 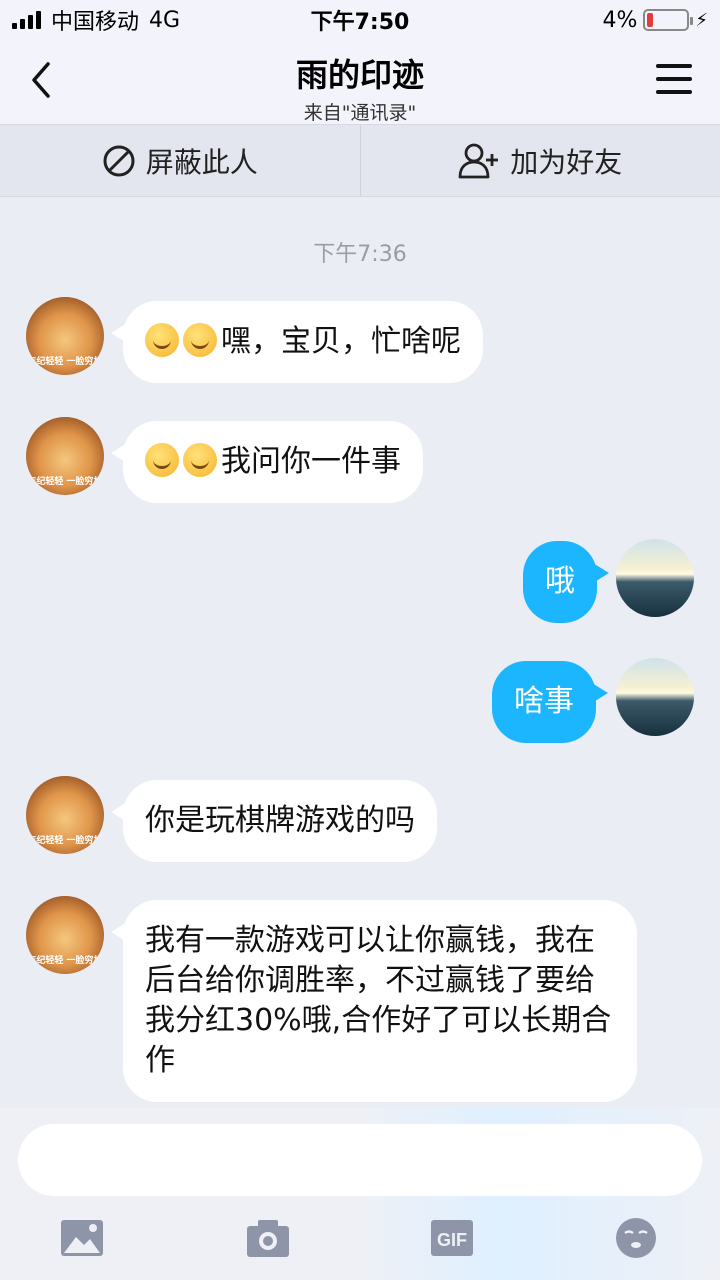 I want to click on battery-icon, so click(x=668, y=20).